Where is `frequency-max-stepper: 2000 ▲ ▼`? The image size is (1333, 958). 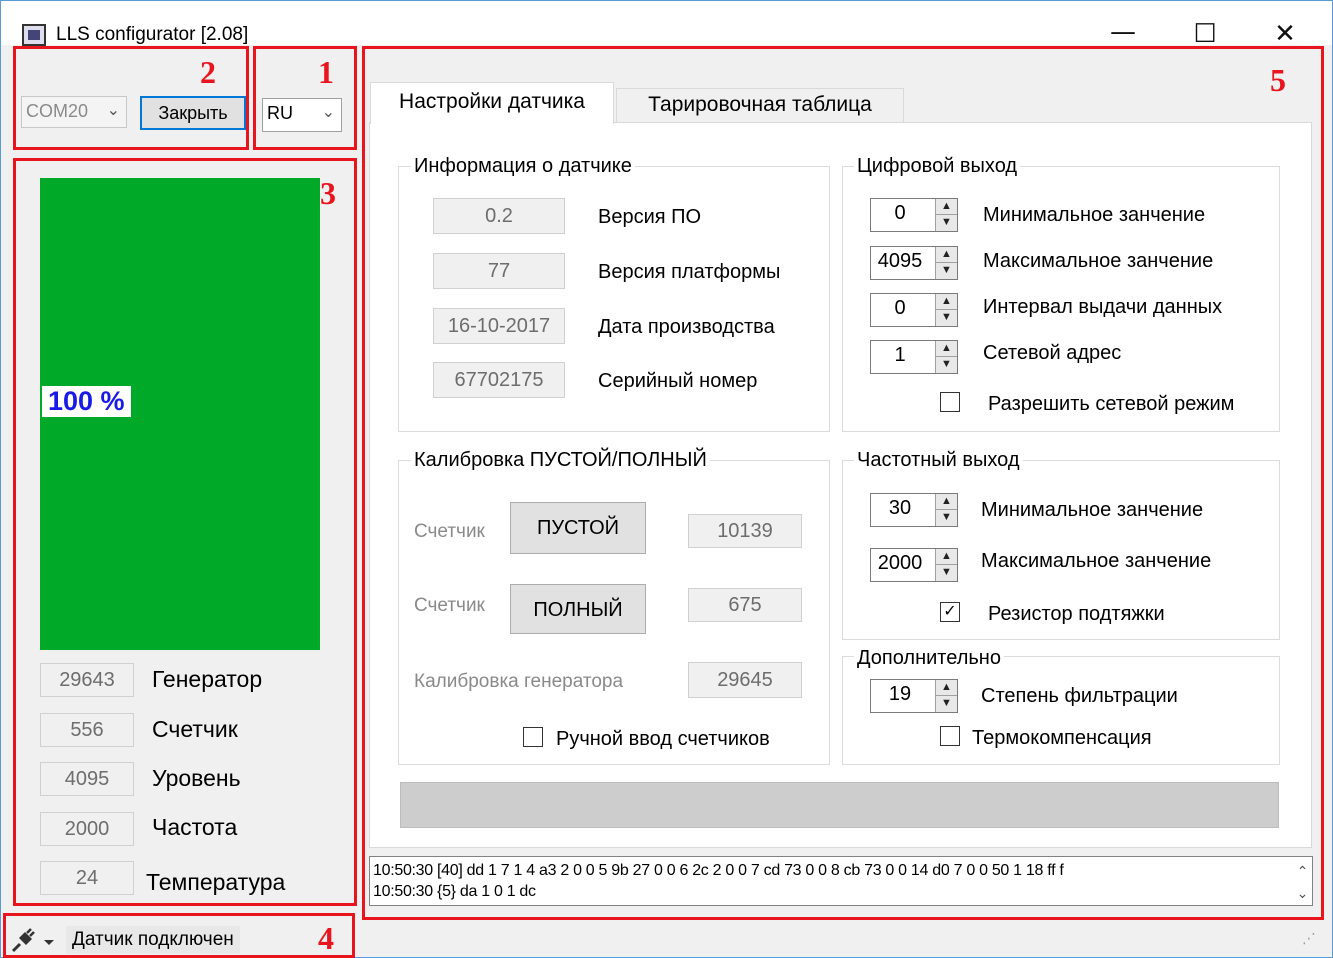
frequency-max-stepper: 2000 ▲ ▼ is located at coordinates (914, 565).